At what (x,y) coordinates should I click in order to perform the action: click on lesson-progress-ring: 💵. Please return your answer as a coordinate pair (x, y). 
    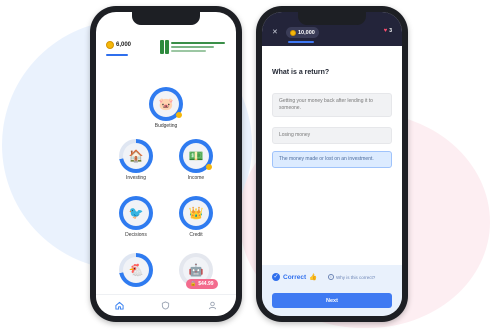
    Looking at the image, I should click on (196, 156).